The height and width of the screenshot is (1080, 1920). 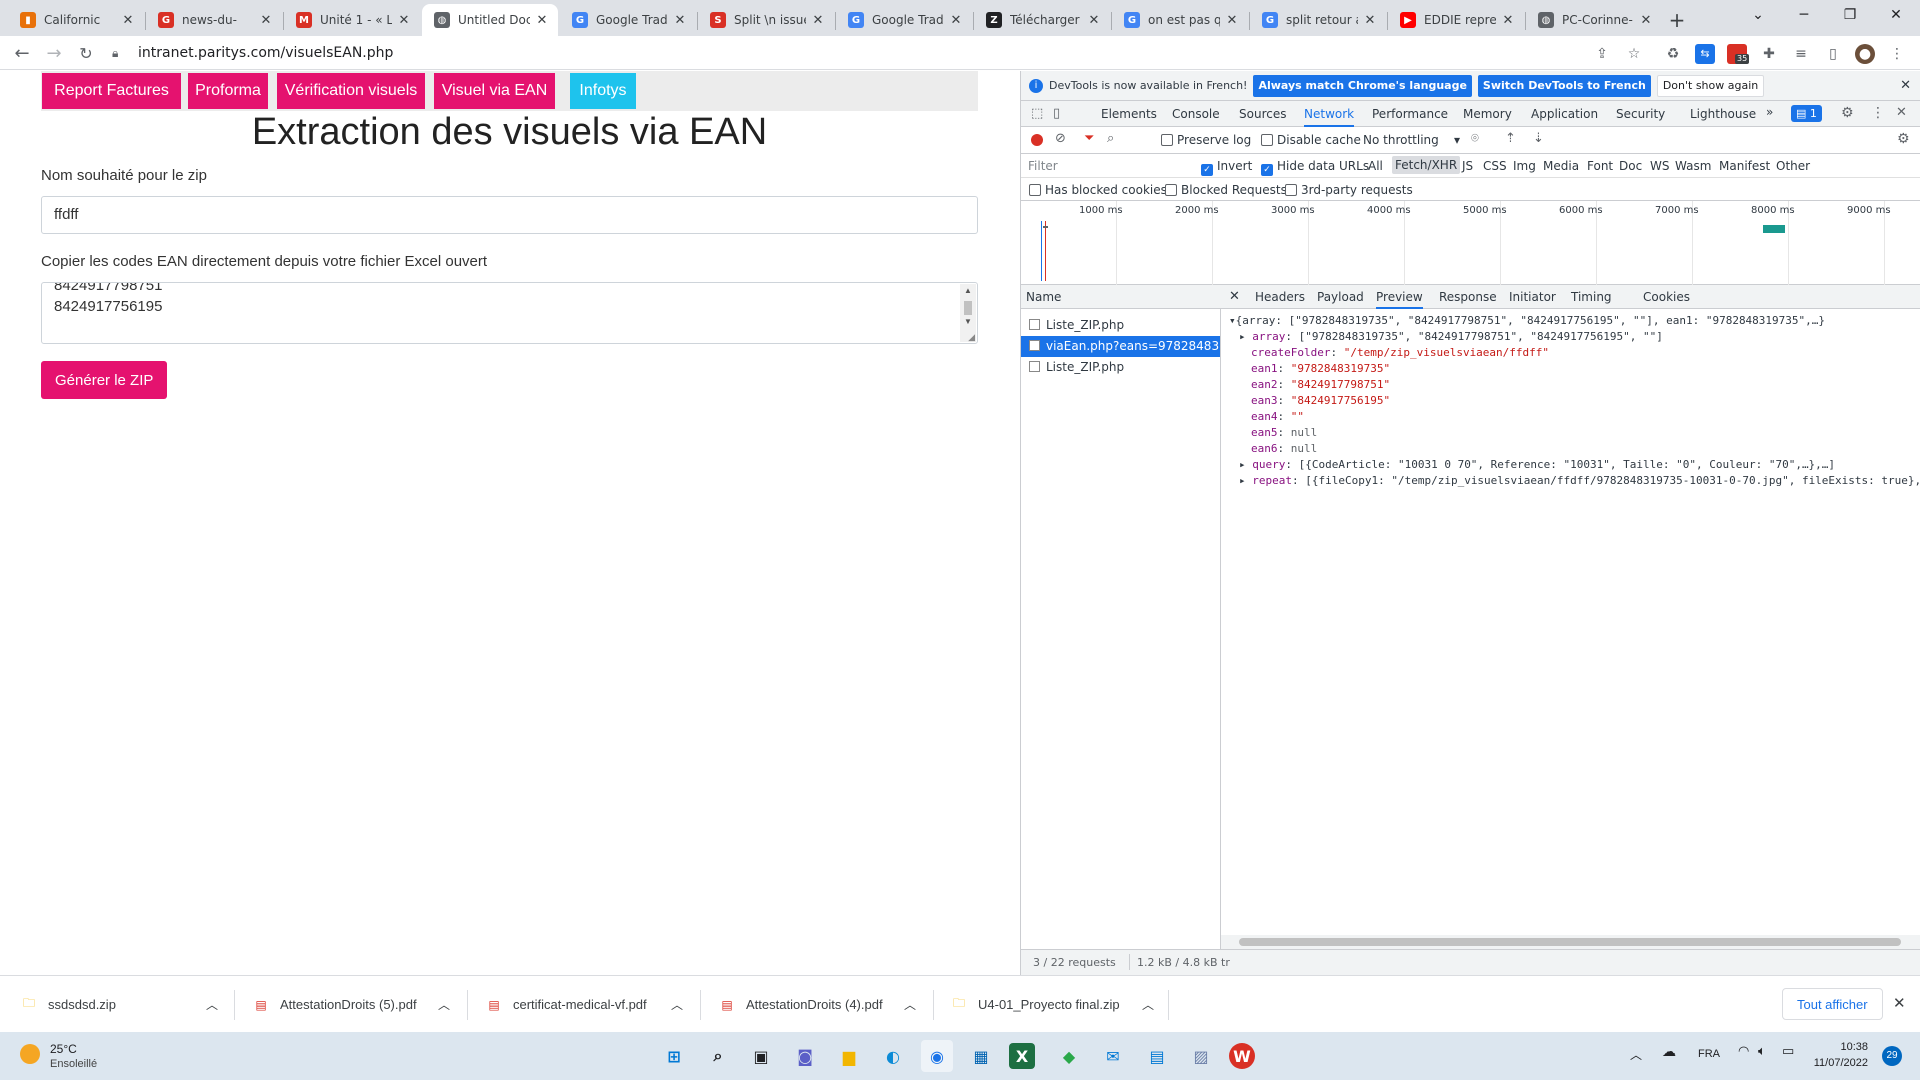 I want to click on preserve-log-checkbox: Preserve log, so click(x=1206, y=140).